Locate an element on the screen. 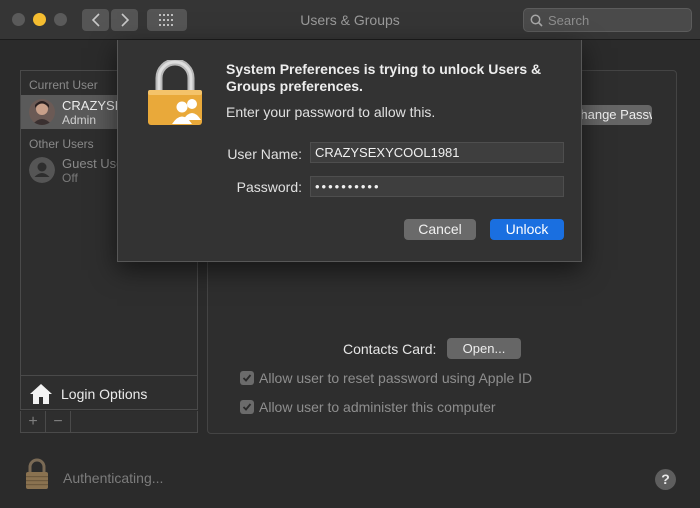 This screenshot has height=508, width=700. title-bar: Users & Groups is located at coordinates (350, 20).